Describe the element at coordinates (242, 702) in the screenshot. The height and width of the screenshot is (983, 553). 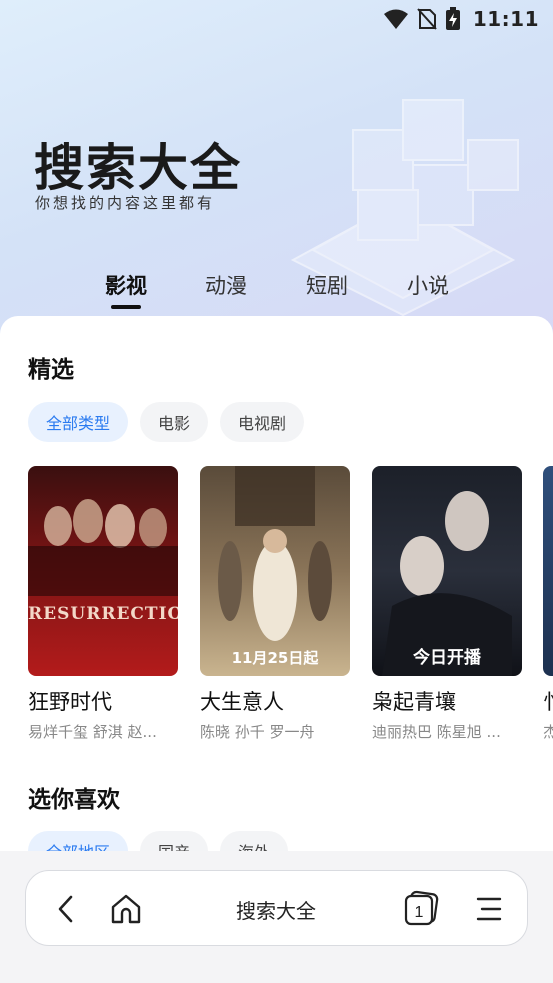
I see `card-title: 大生意人` at that location.